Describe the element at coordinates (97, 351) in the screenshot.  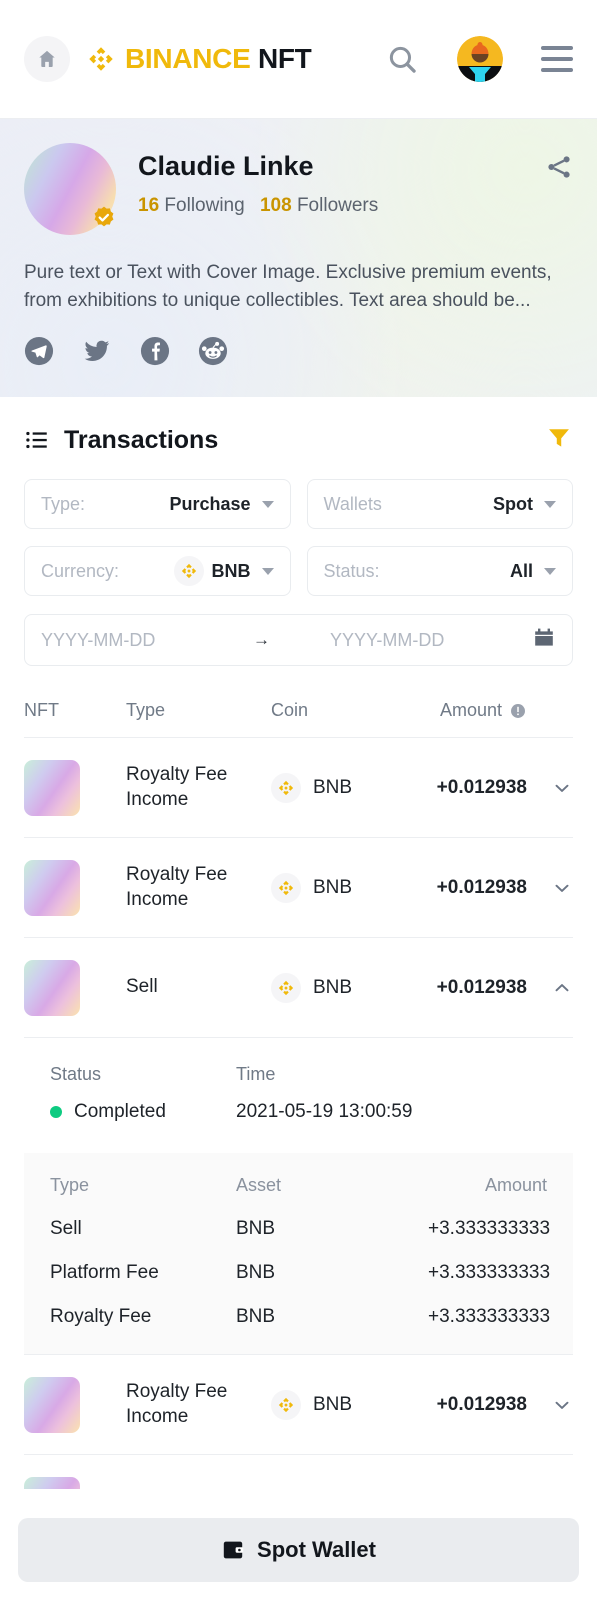
I see `twitter-icon` at that location.